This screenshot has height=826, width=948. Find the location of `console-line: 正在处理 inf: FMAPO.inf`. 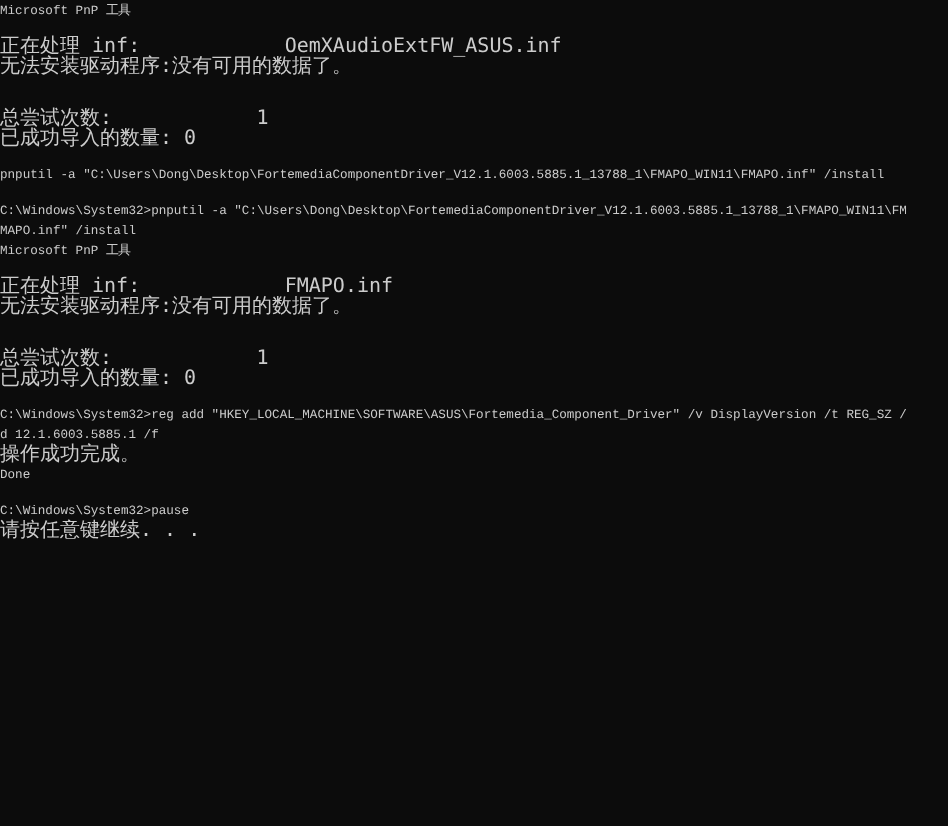

console-line: 正在处理 inf: FMAPO.inf is located at coordinates (197, 288).